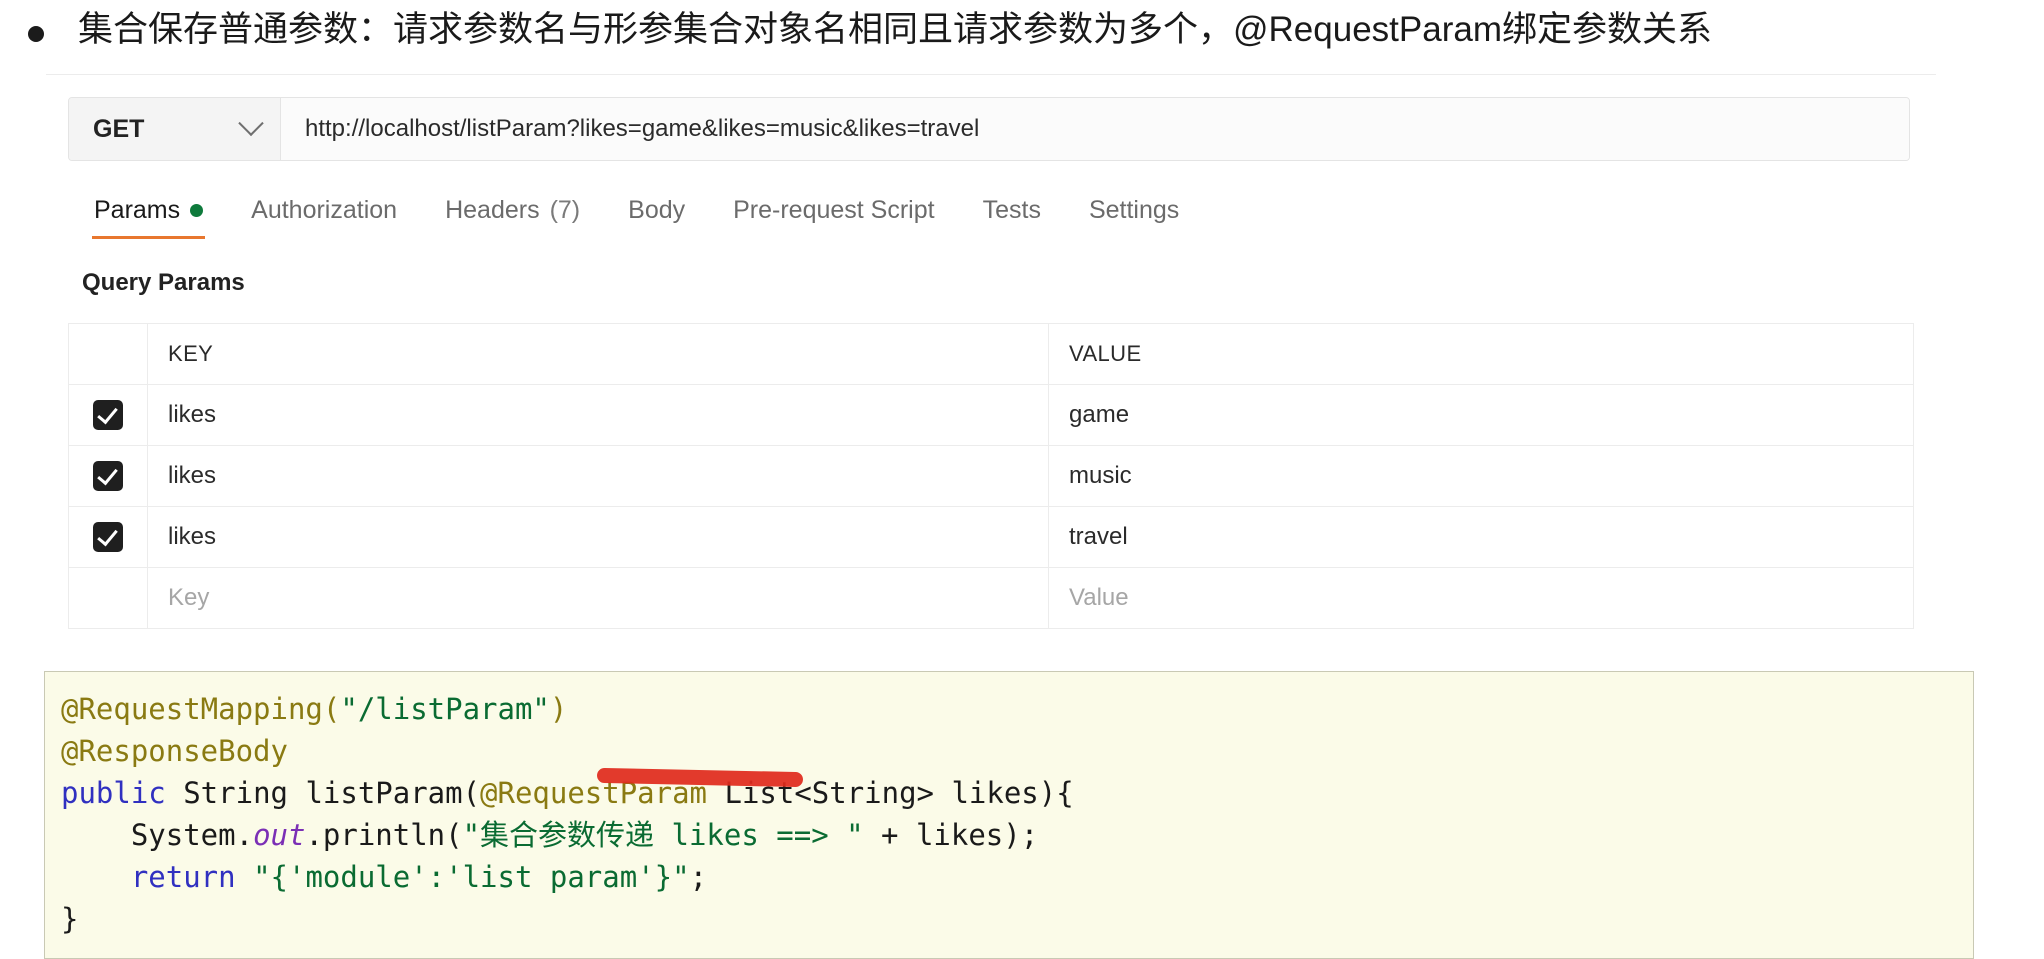 The height and width of the screenshot is (959, 2044). Describe the element at coordinates (119, 128) in the screenshot. I see `http-method-label: GET` at that location.